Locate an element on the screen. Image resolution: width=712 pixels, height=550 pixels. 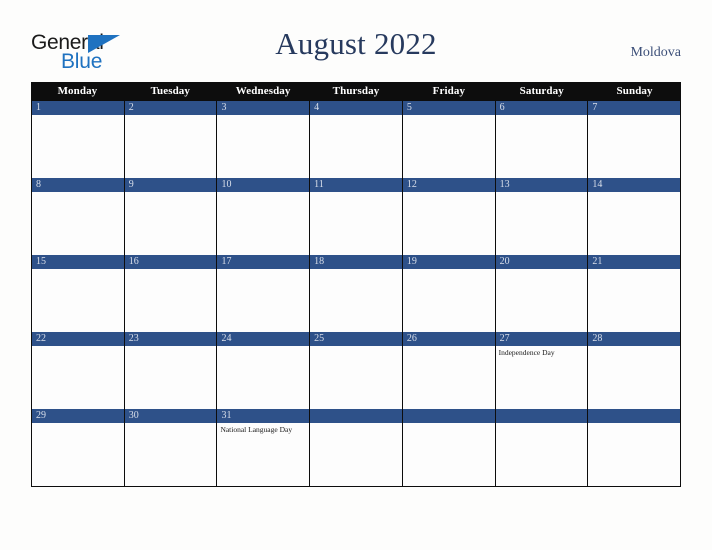
event-label: National Language Day is located at coordinates (256, 429).